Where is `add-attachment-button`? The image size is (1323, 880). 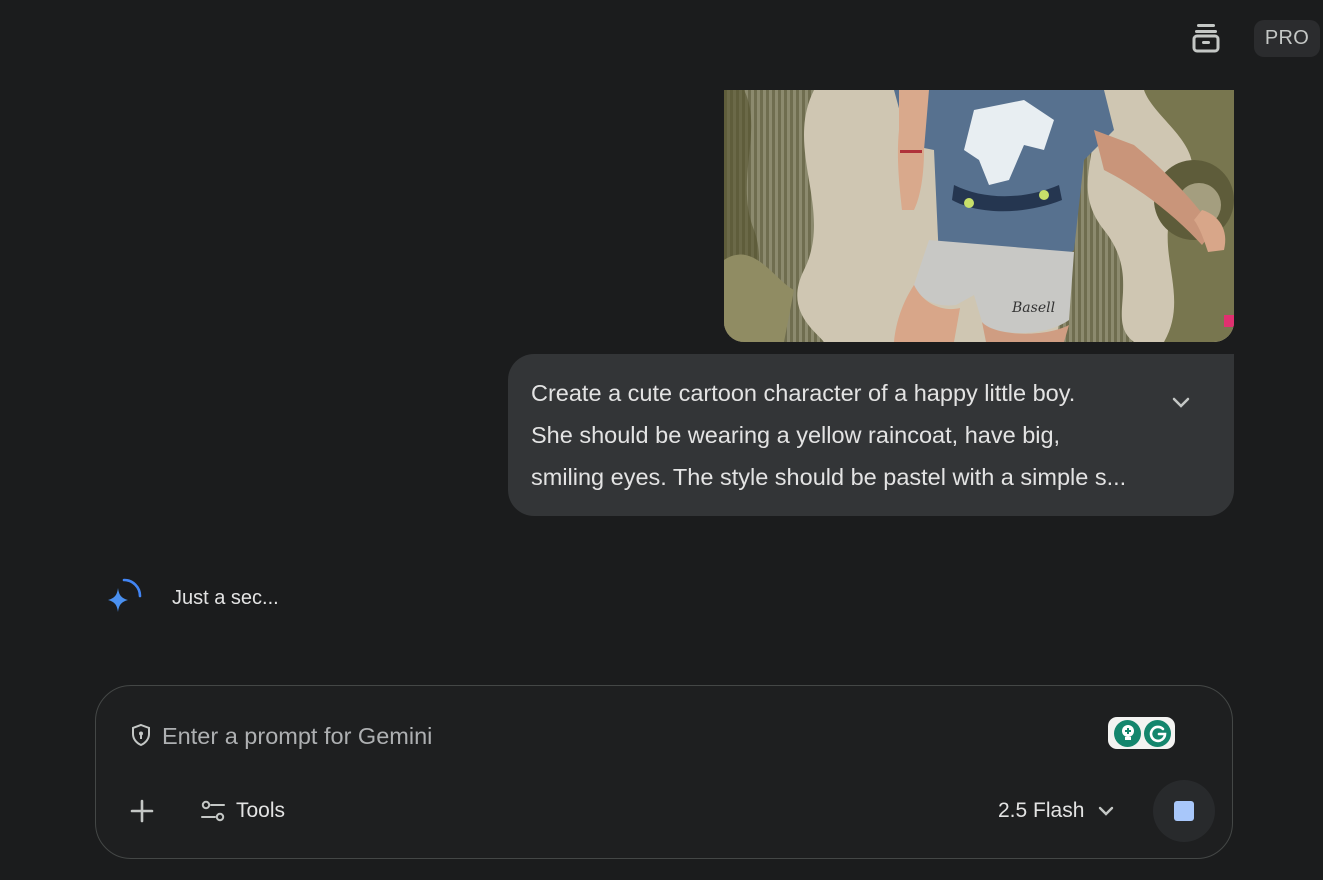 add-attachment-button is located at coordinates (142, 811).